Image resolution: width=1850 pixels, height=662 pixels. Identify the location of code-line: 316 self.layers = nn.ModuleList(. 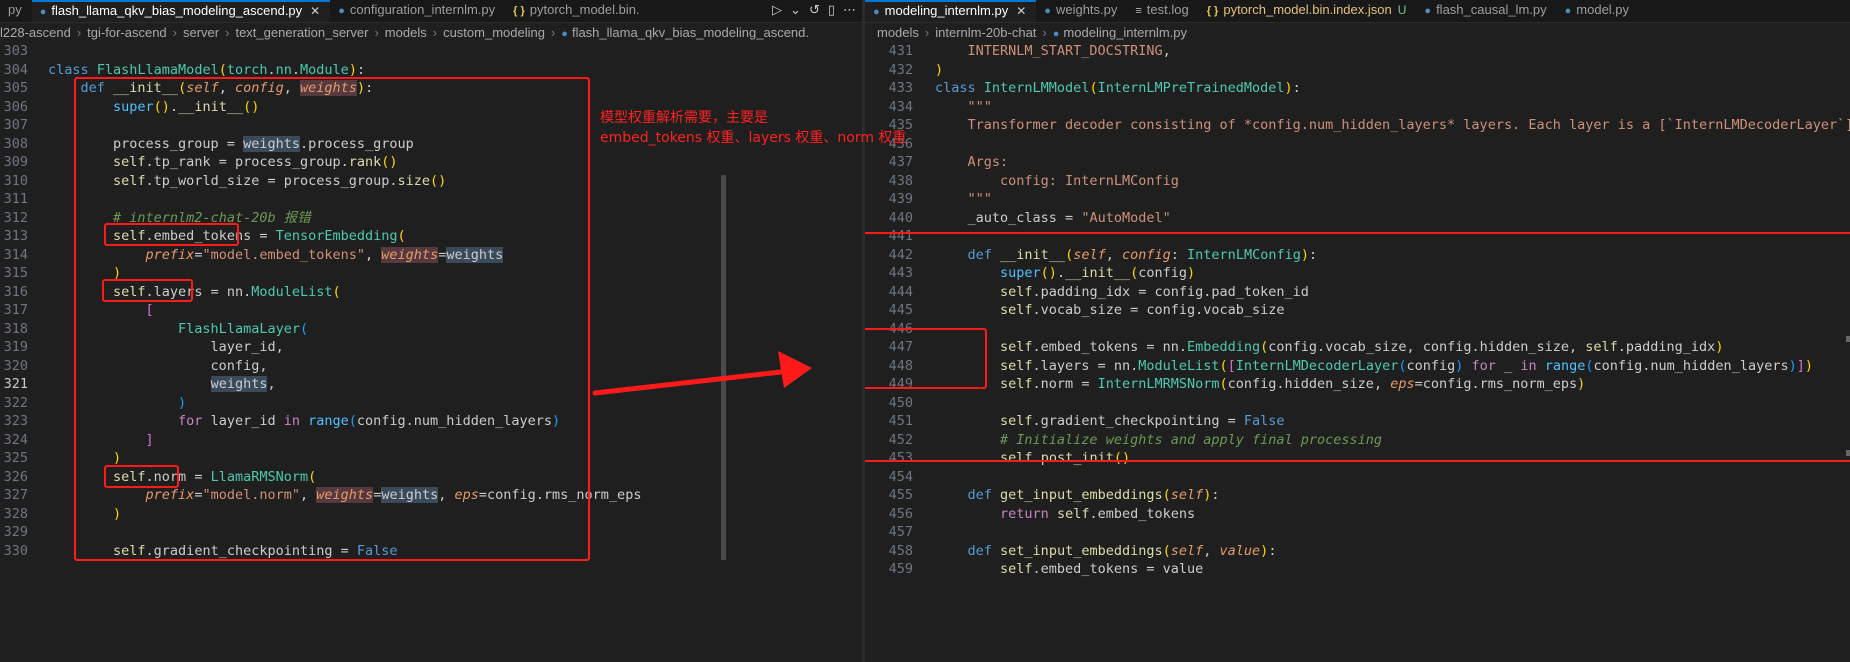
(431, 292).